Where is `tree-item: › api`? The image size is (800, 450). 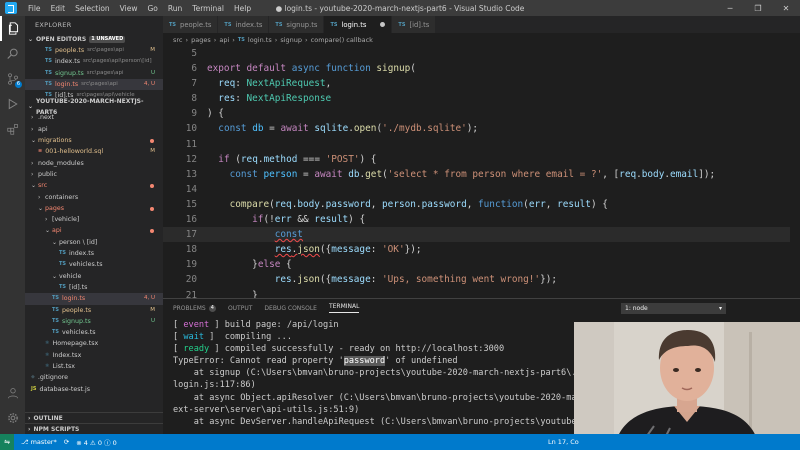 tree-item: › api is located at coordinates (94, 129).